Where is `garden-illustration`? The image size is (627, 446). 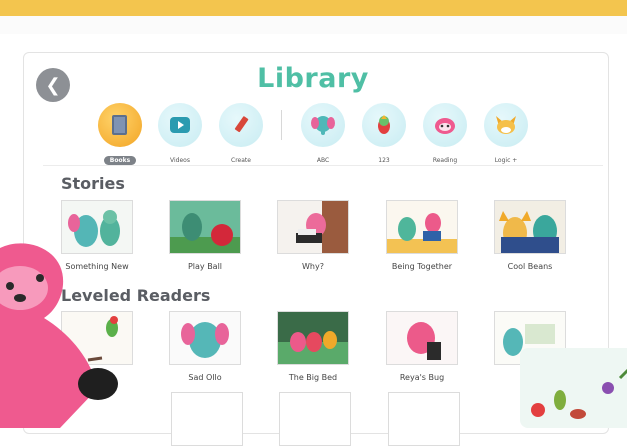
garden-illustration is located at coordinates (573, 388).